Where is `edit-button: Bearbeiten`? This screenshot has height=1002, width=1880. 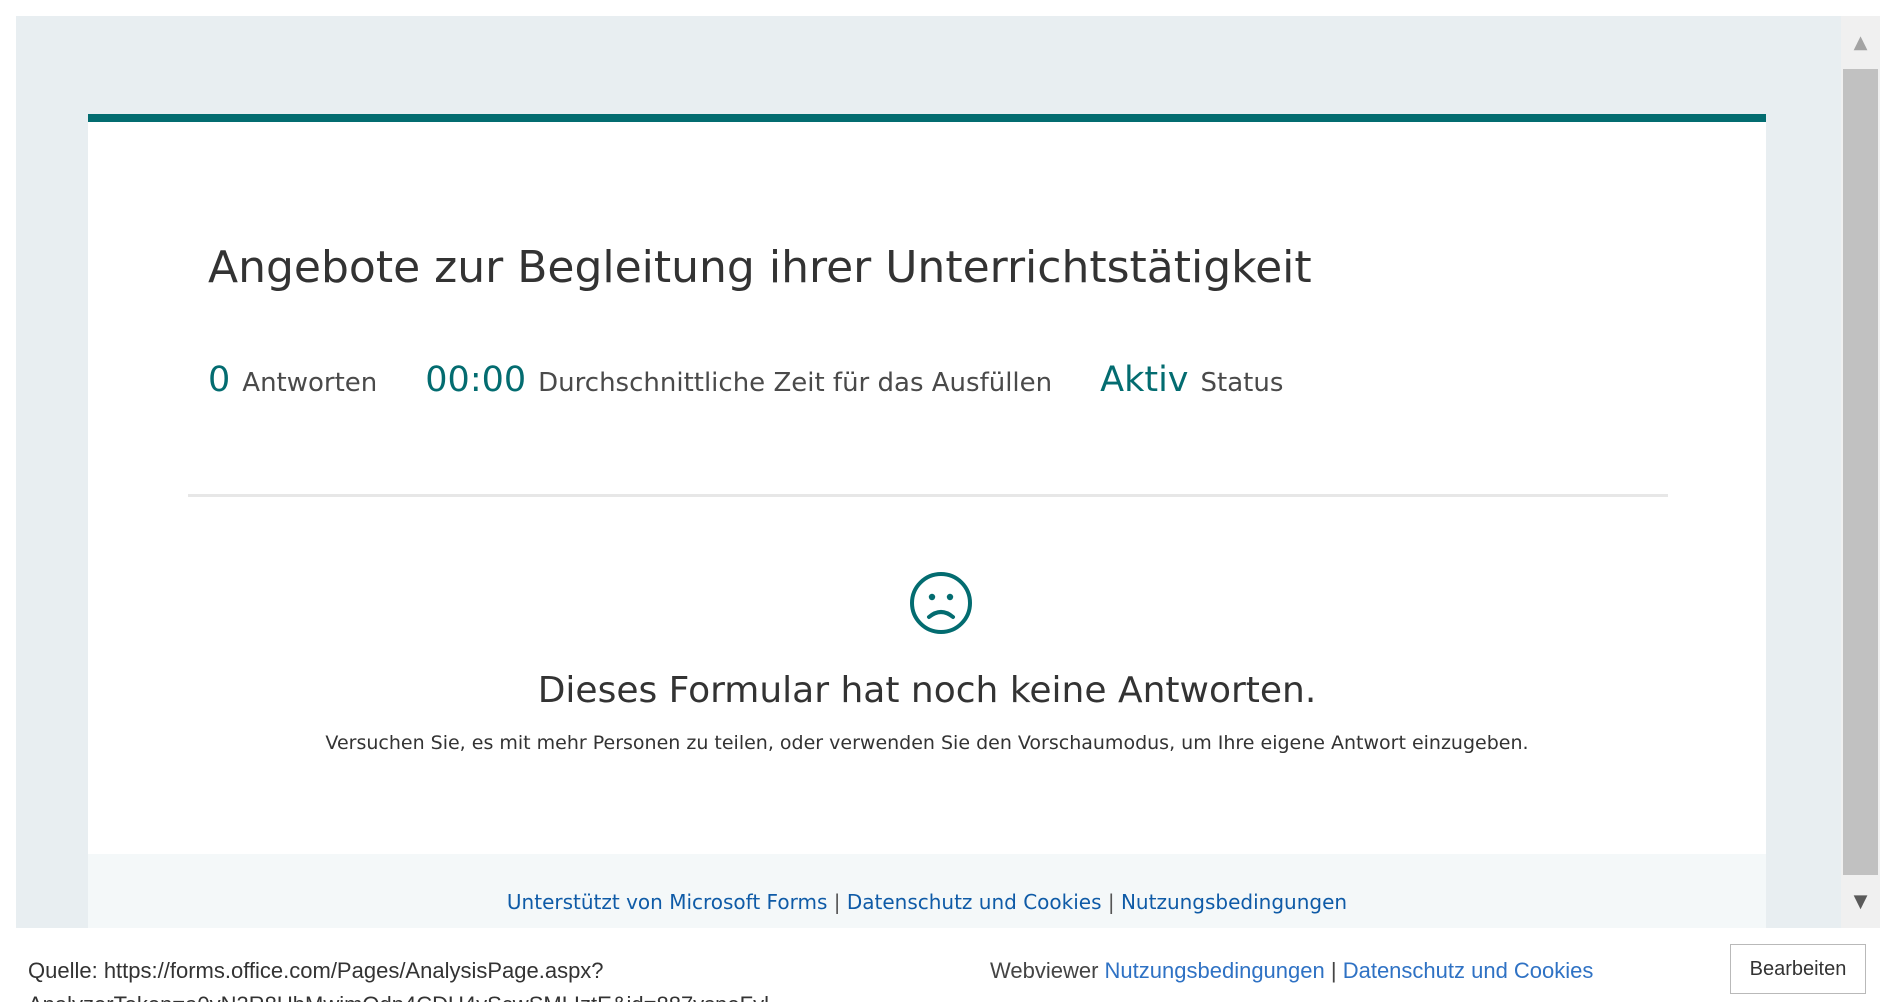 edit-button: Bearbeiten is located at coordinates (1798, 969).